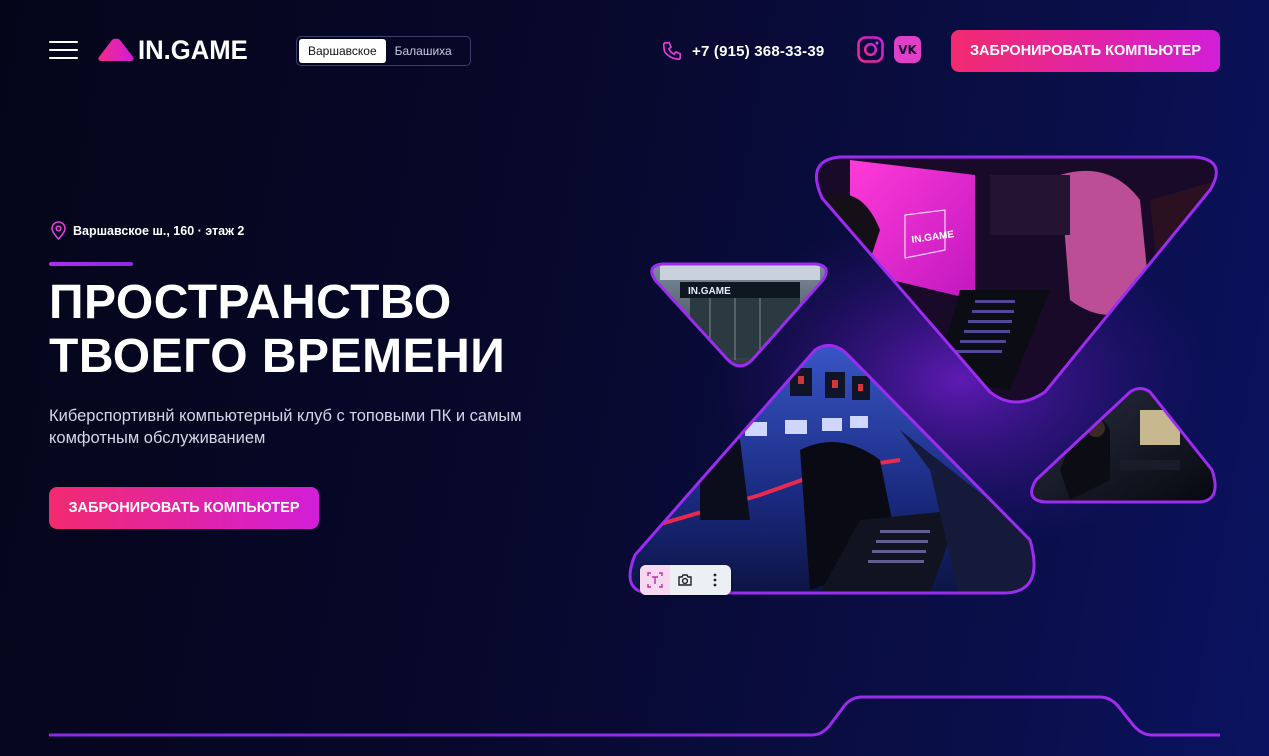  Describe the element at coordinates (1085, 51) in the screenshot. I see `book-computer-header-button: ЗАБРОНИРОВАТЬ КОМПЬЮТЕР` at that location.